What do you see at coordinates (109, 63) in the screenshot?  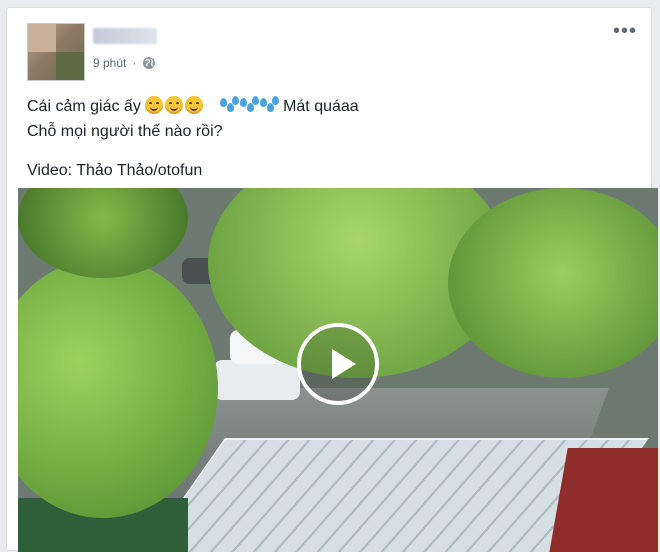 I see `post-timestamp: 9 phút` at bounding box center [109, 63].